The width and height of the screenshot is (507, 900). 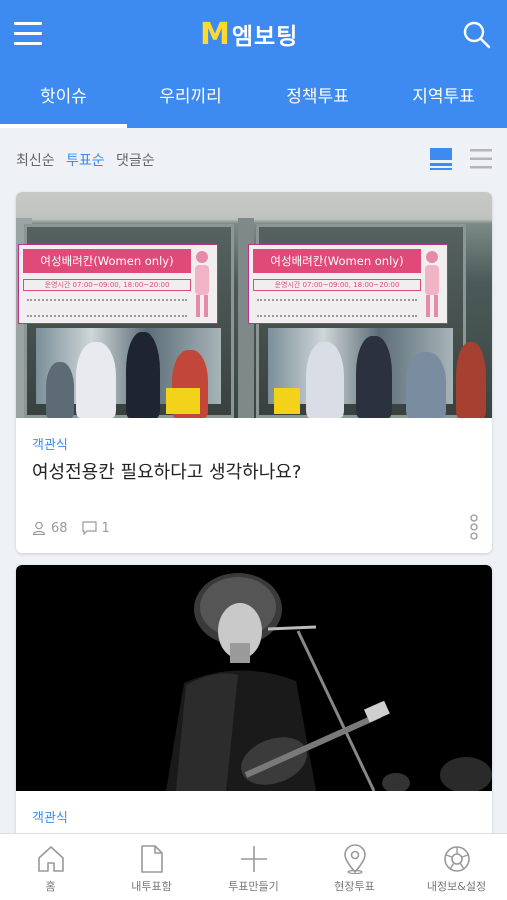 What do you see at coordinates (29, 34) in the screenshot?
I see `menu-icon` at bounding box center [29, 34].